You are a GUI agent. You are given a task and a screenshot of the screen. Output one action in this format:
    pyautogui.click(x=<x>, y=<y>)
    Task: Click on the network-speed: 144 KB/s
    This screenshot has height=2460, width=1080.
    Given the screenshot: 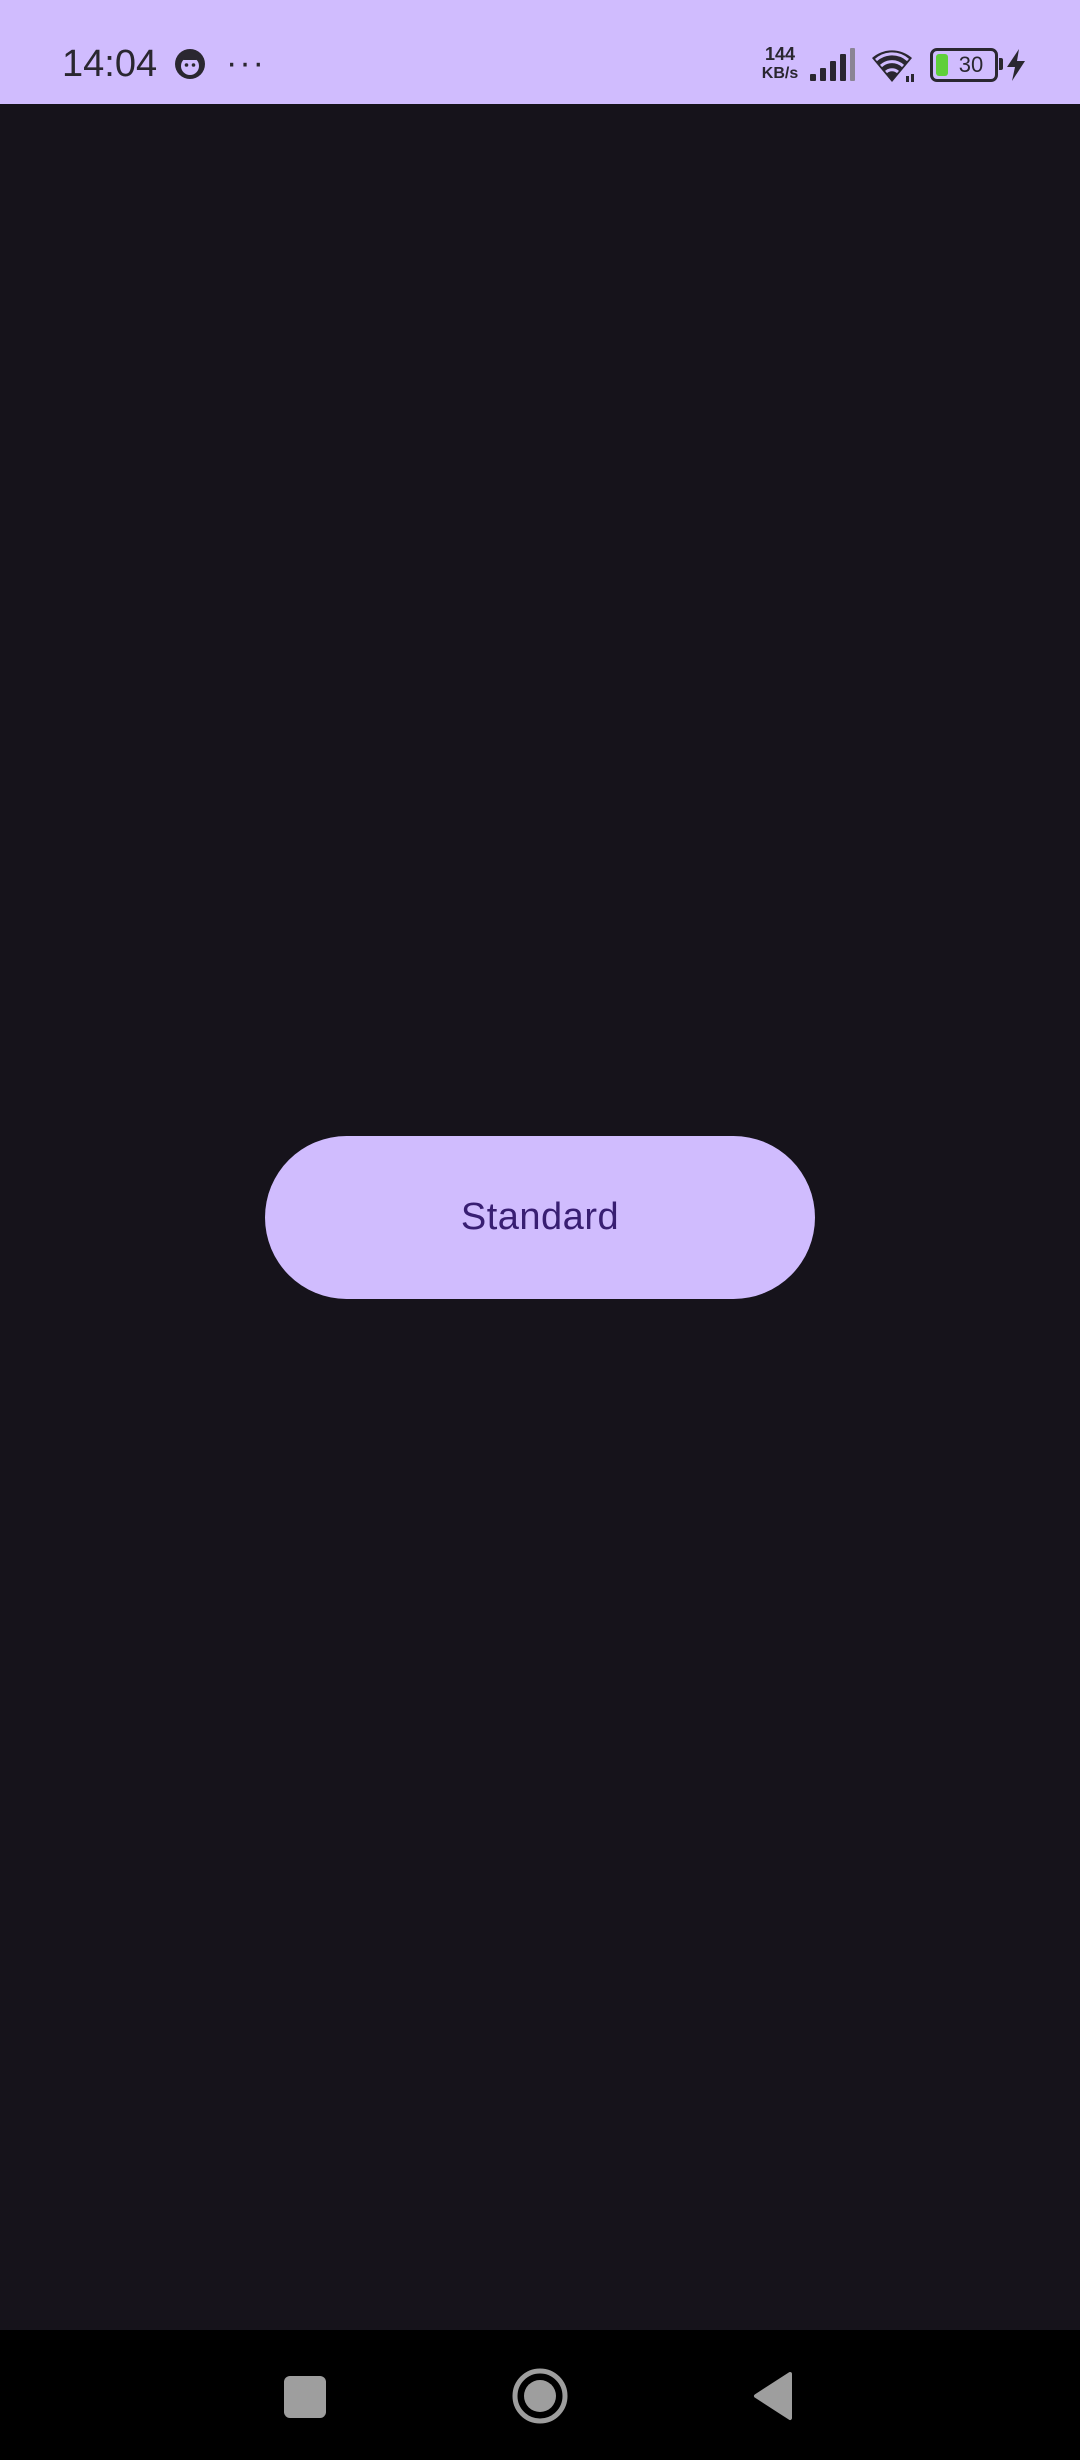 What is the action you would take?
    pyautogui.click(x=780, y=64)
    